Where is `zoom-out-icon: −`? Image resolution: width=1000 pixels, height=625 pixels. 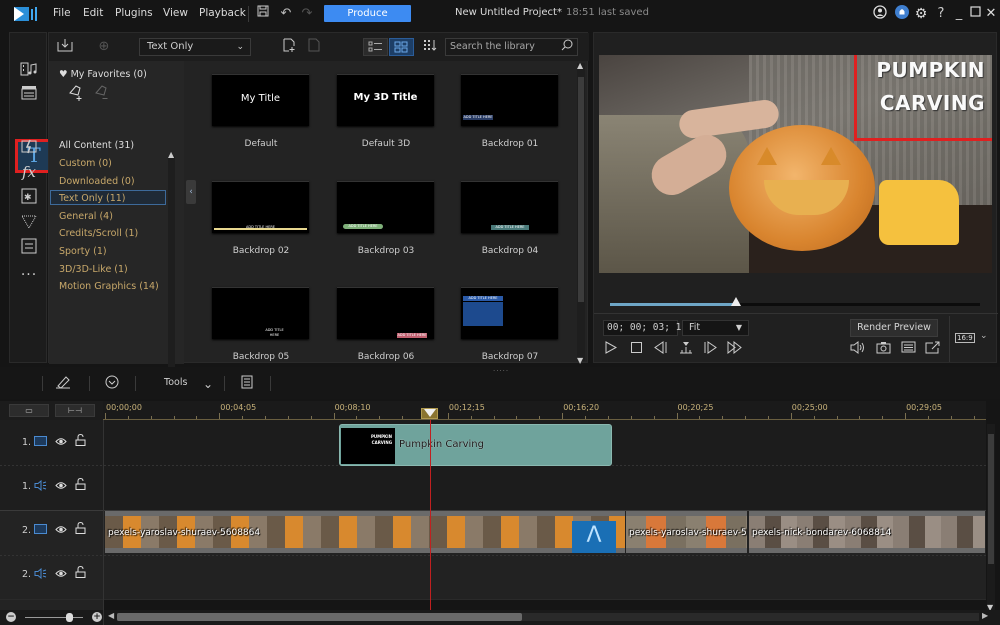
zoom-out-icon: − is located at coordinates (11, 617).